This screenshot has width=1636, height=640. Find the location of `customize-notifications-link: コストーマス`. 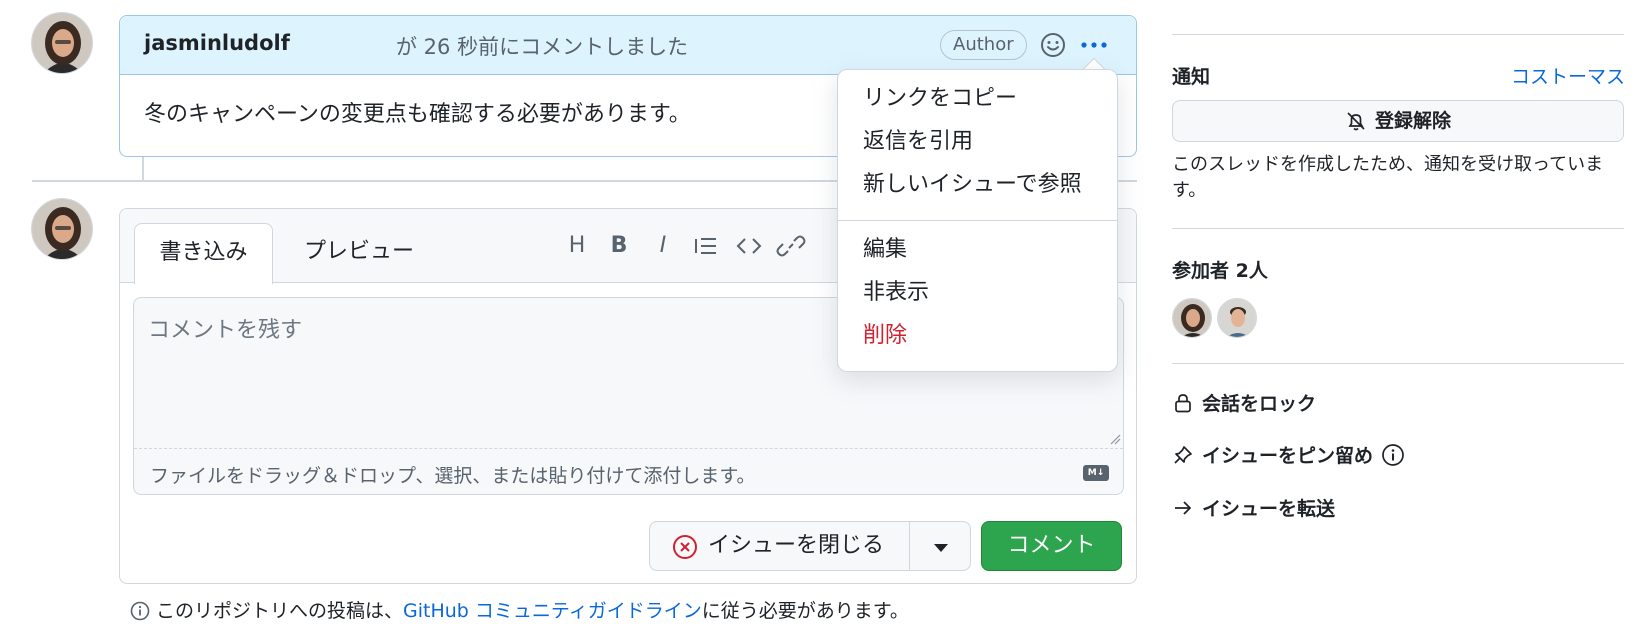

customize-notifications-link: コストーマス is located at coordinates (1568, 75).